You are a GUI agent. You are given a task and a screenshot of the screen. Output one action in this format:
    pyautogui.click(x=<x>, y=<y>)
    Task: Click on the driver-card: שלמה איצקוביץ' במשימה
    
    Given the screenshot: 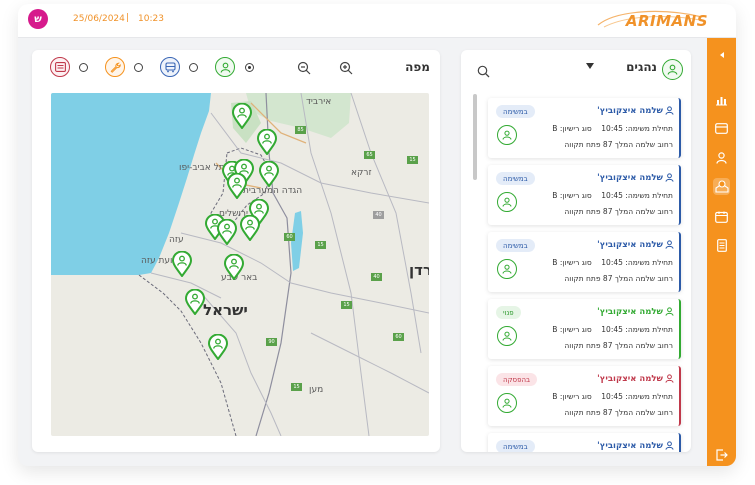 What is the action you would take?
    pyautogui.click(x=584, y=442)
    